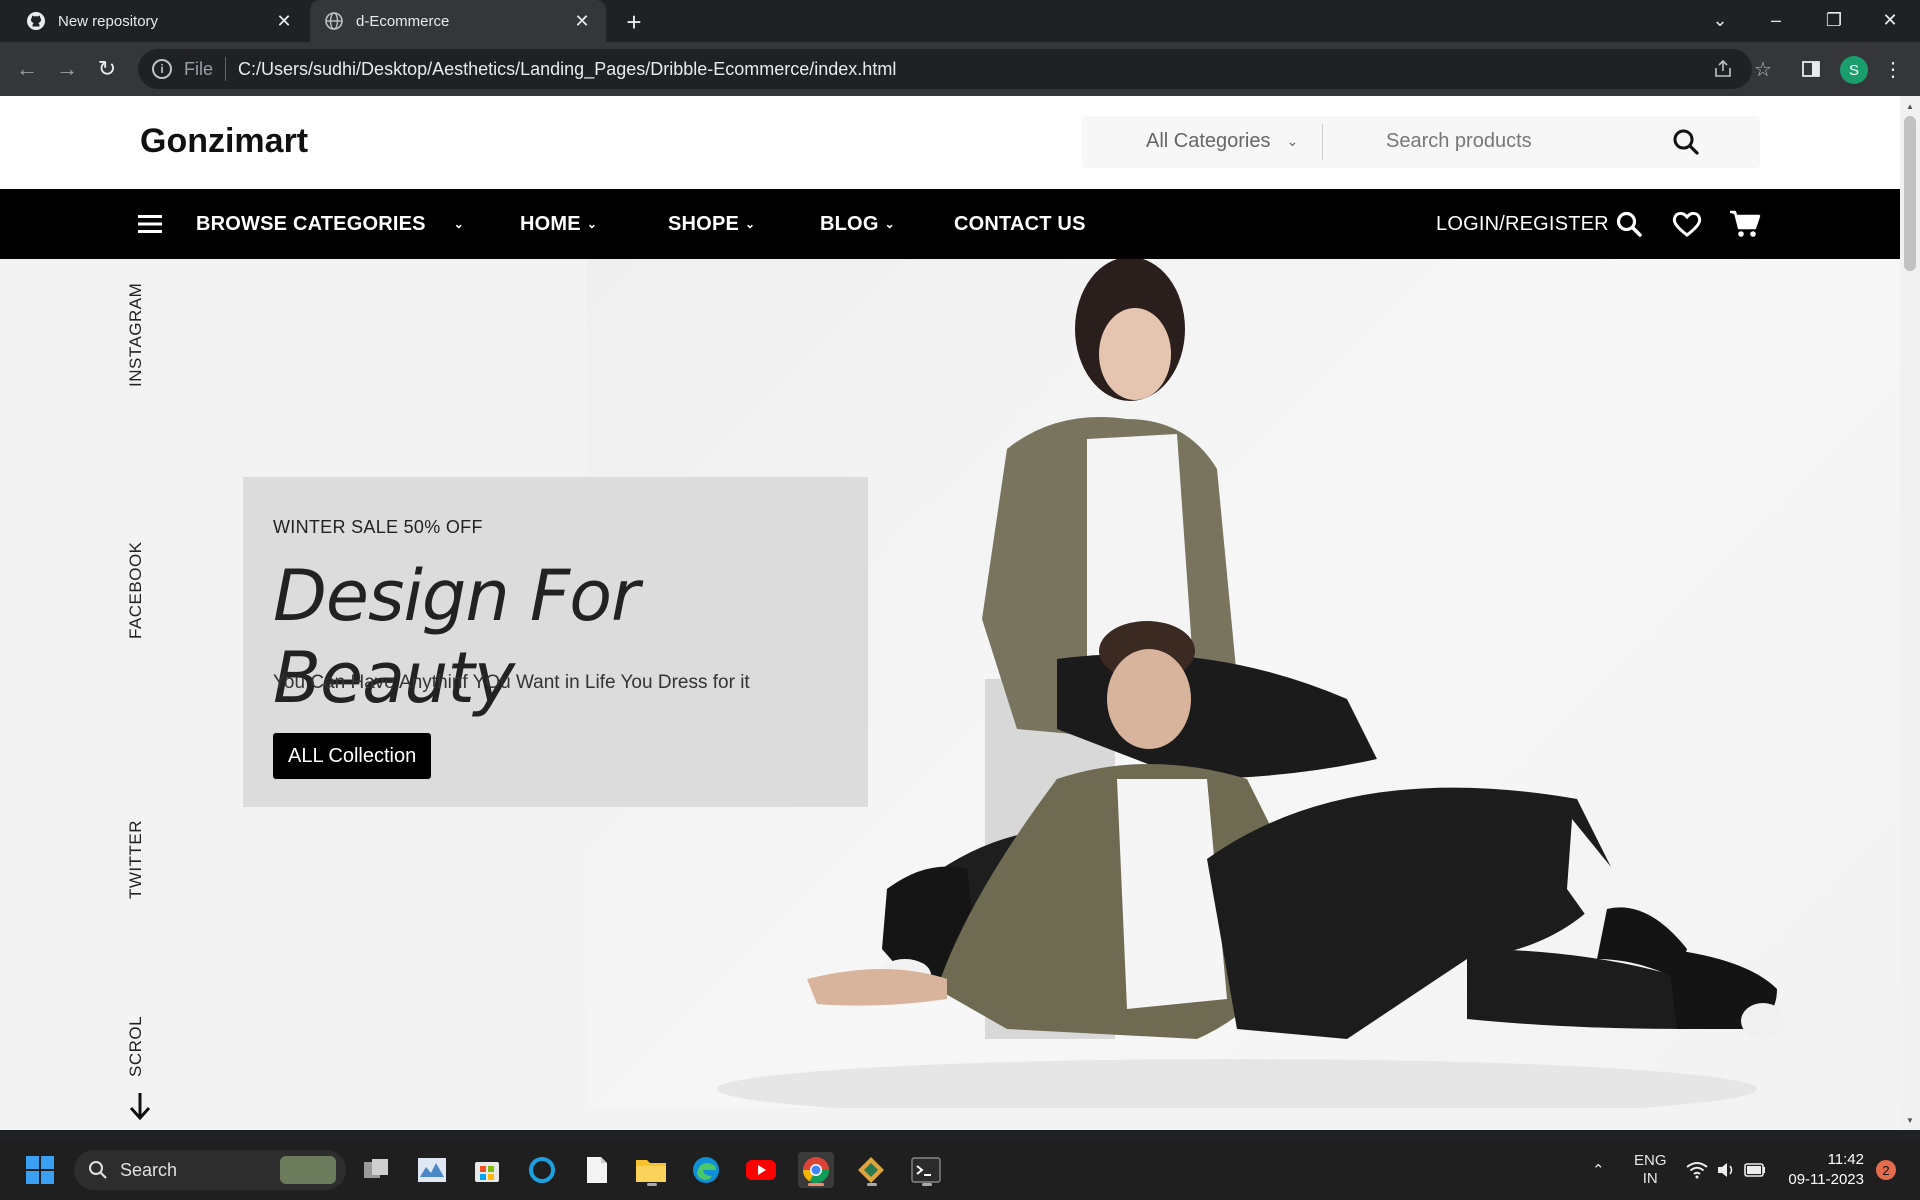 The width and height of the screenshot is (1920, 1200). What do you see at coordinates (1522, 224) in the screenshot?
I see `login-register-link: LOGIN/REGISTER` at bounding box center [1522, 224].